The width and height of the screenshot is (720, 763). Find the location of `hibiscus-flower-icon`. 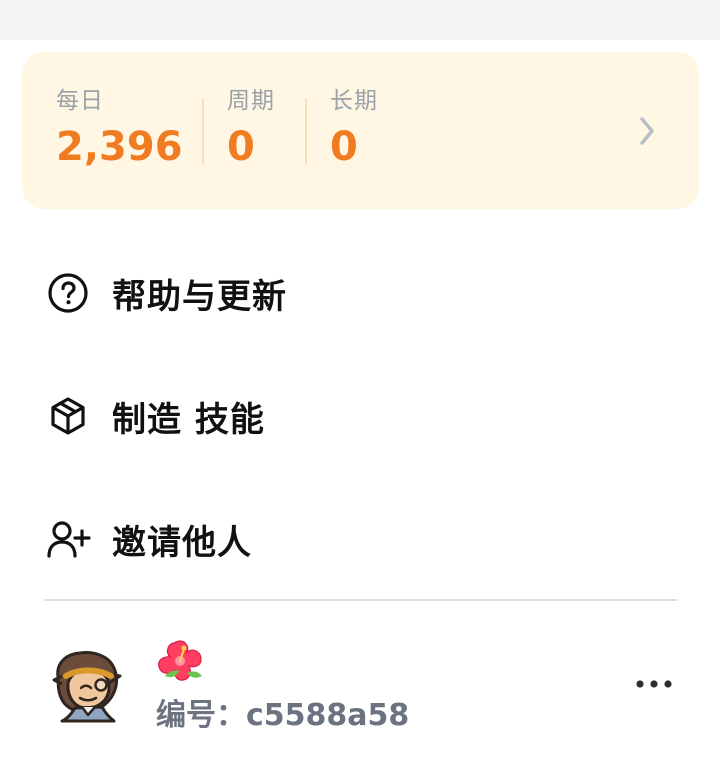

hibiscus-flower-icon is located at coordinates (180, 660).